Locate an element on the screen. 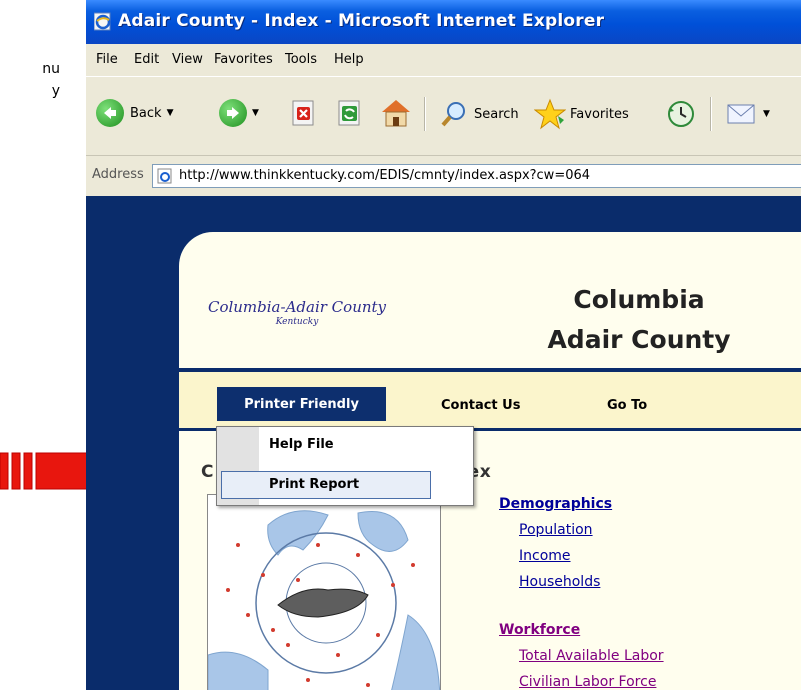 Image resolution: width=801 pixels, height=690 pixels. side-annotation: nu y is located at coordinates (30, 80).